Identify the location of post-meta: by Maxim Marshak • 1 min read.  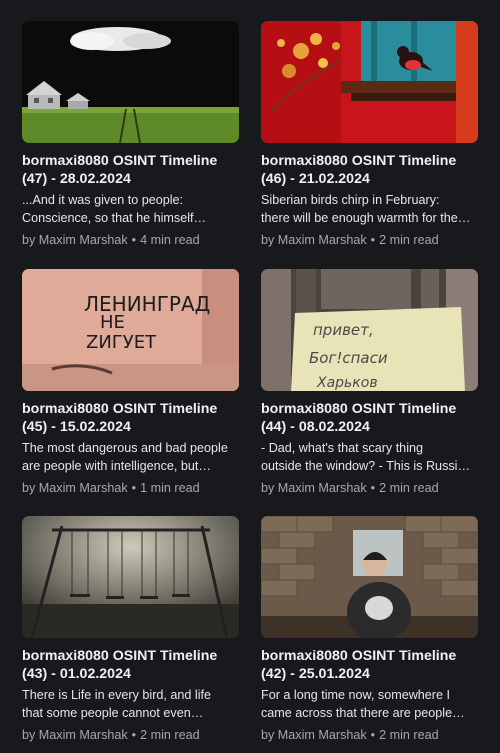
(131, 488).